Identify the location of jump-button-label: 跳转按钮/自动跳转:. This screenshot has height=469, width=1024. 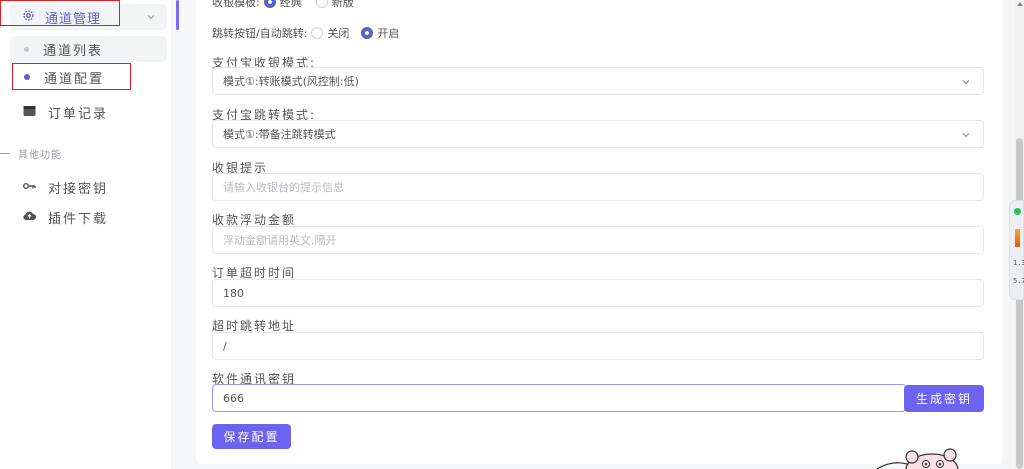
(260, 33).